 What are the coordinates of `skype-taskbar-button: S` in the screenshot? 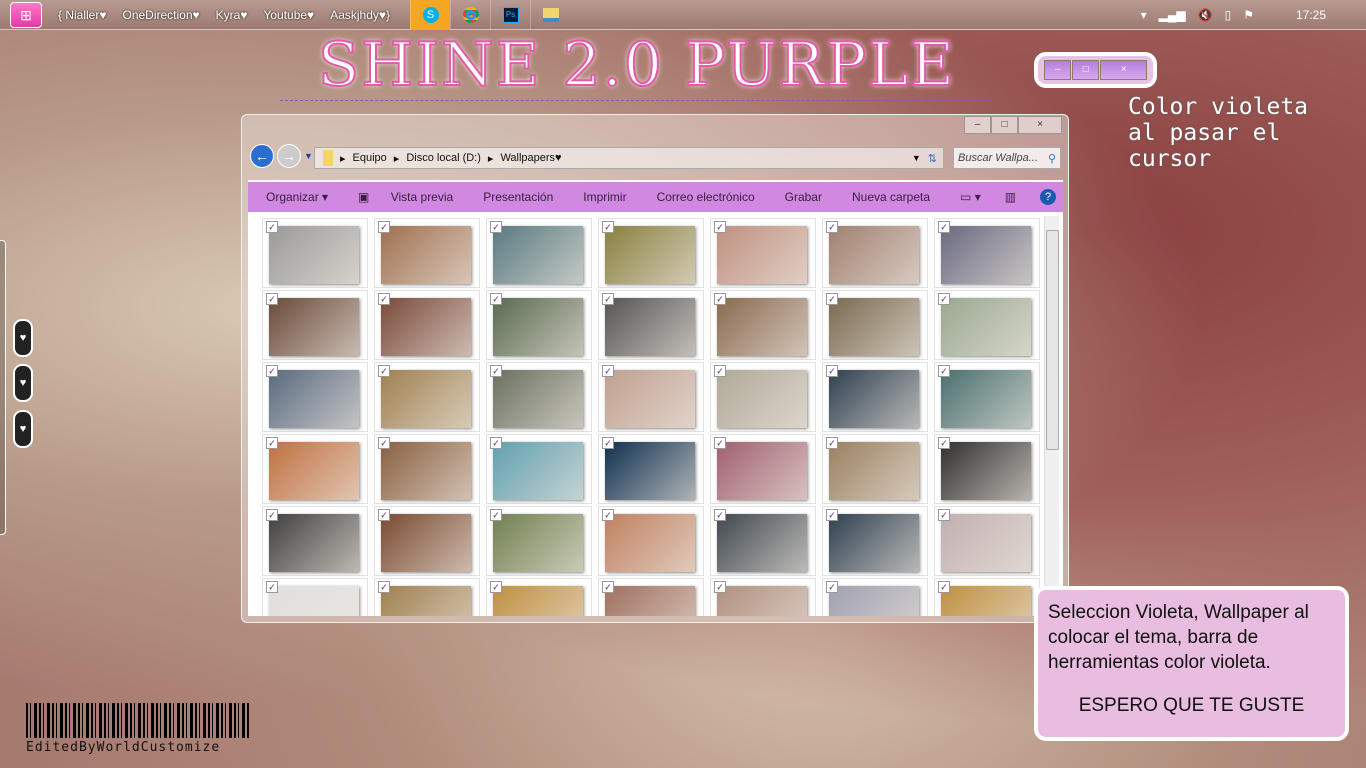 It's located at (430, 15).